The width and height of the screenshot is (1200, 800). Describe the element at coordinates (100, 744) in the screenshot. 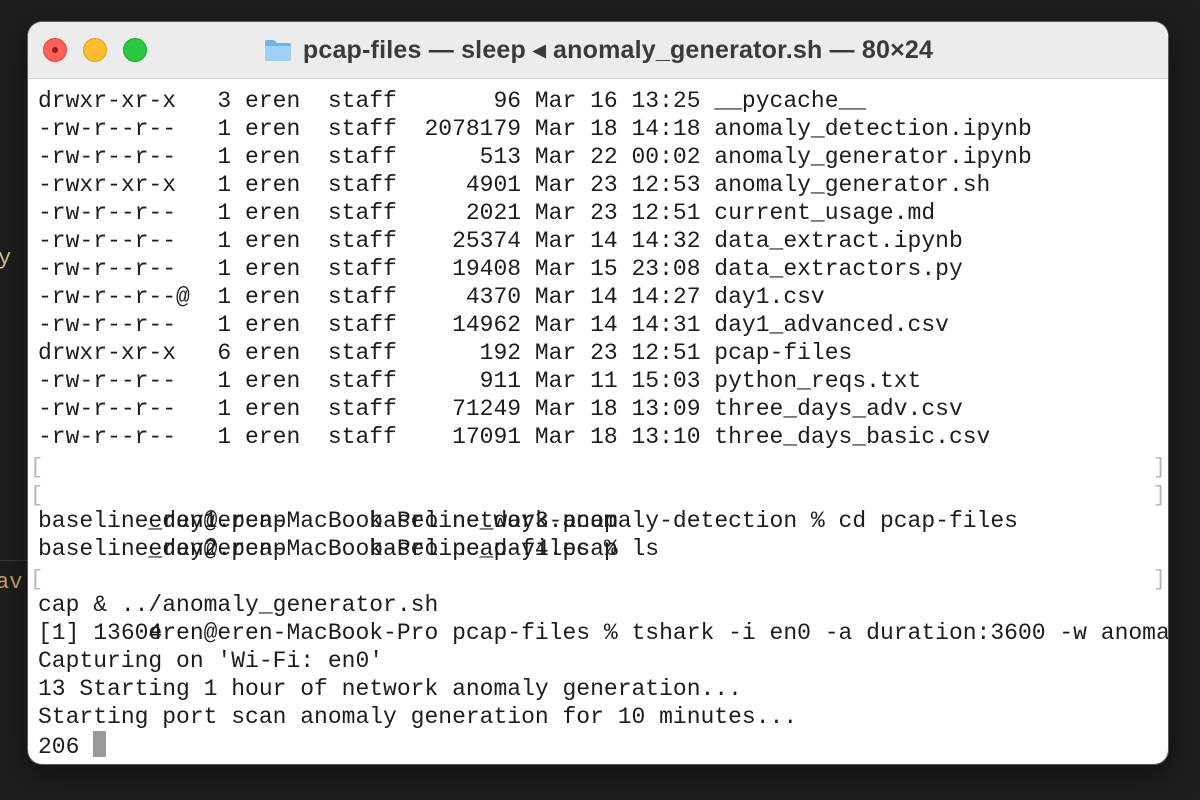

I see `text-cursor` at that location.